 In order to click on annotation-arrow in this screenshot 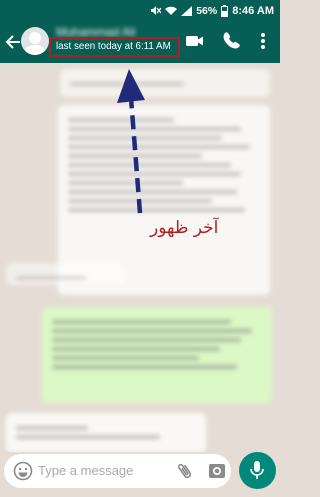, I will do `click(131, 141)`.